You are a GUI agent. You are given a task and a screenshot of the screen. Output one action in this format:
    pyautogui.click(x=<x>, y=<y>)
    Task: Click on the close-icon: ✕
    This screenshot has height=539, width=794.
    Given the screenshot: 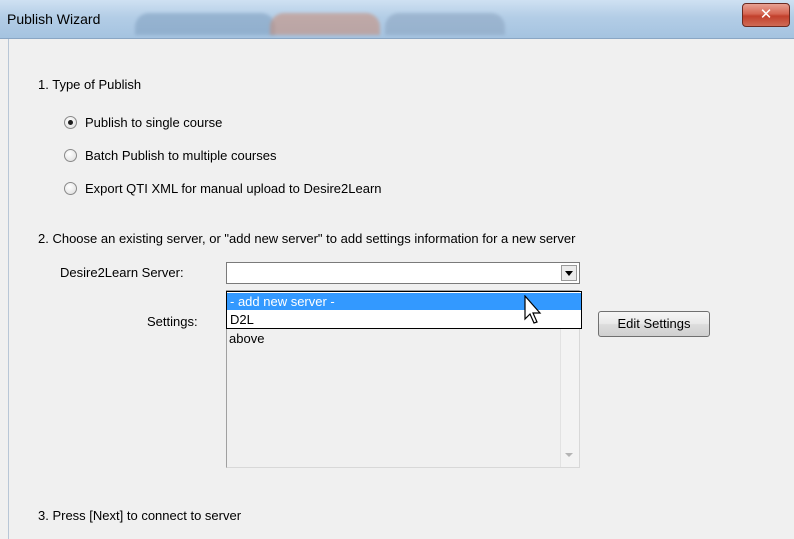 What is the action you would take?
    pyautogui.click(x=766, y=14)
    